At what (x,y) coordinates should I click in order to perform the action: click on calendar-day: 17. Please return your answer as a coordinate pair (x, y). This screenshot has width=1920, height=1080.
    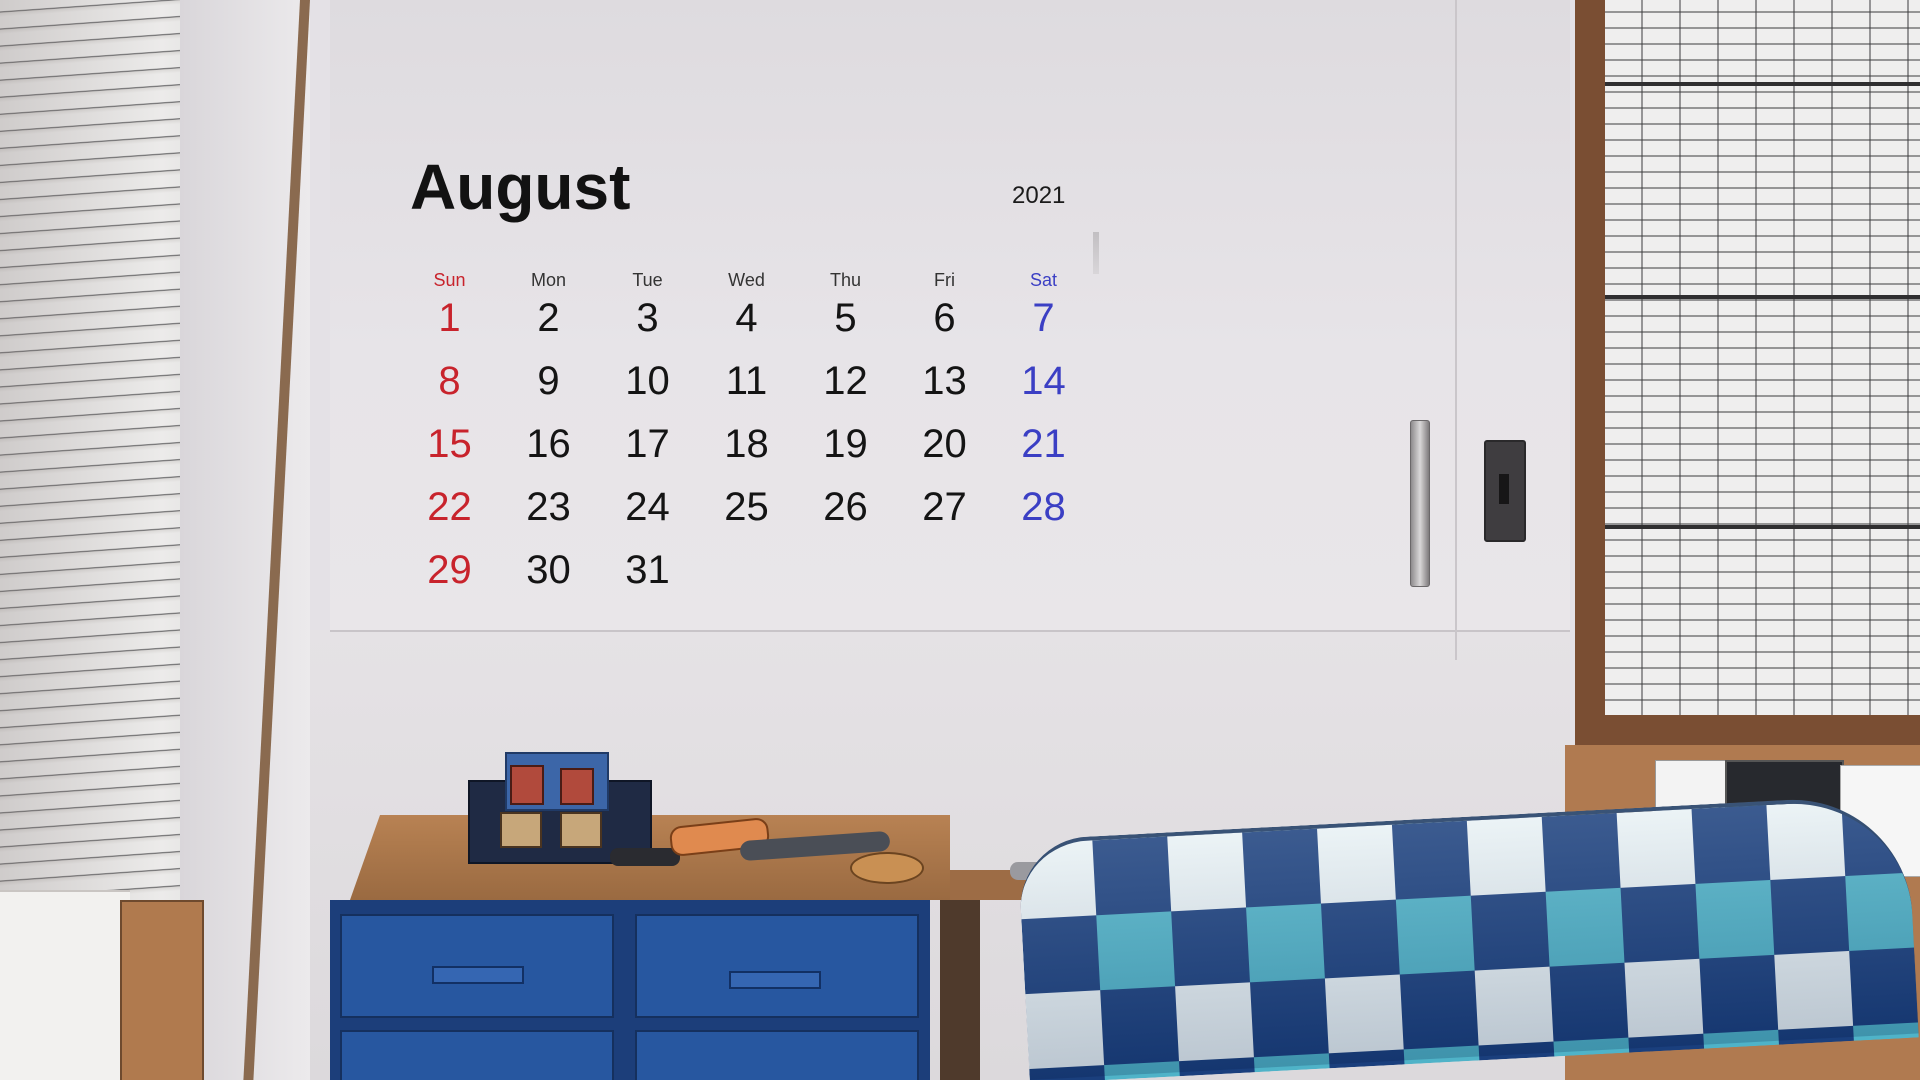
    Looking at the image, I should click on (647, 444).